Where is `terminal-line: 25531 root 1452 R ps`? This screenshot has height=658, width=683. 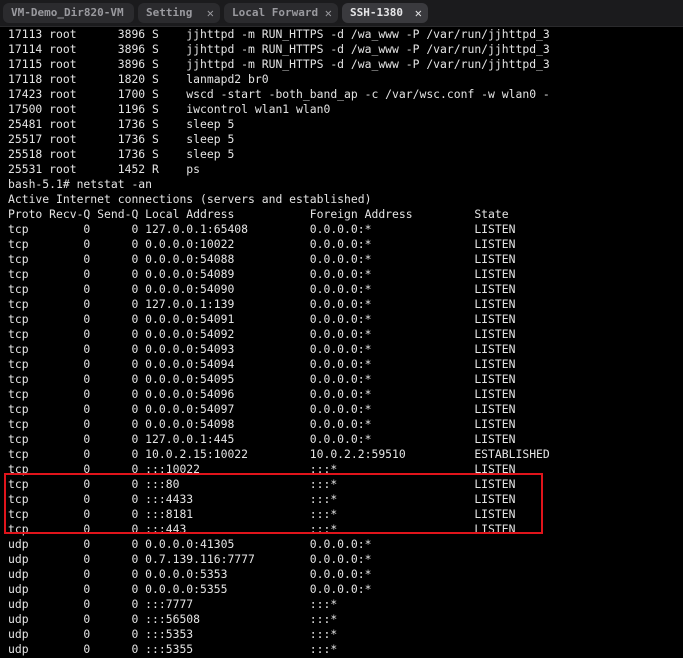
terminal-line: 25531 root 1452 R ps is located at coordinates (104, 169).